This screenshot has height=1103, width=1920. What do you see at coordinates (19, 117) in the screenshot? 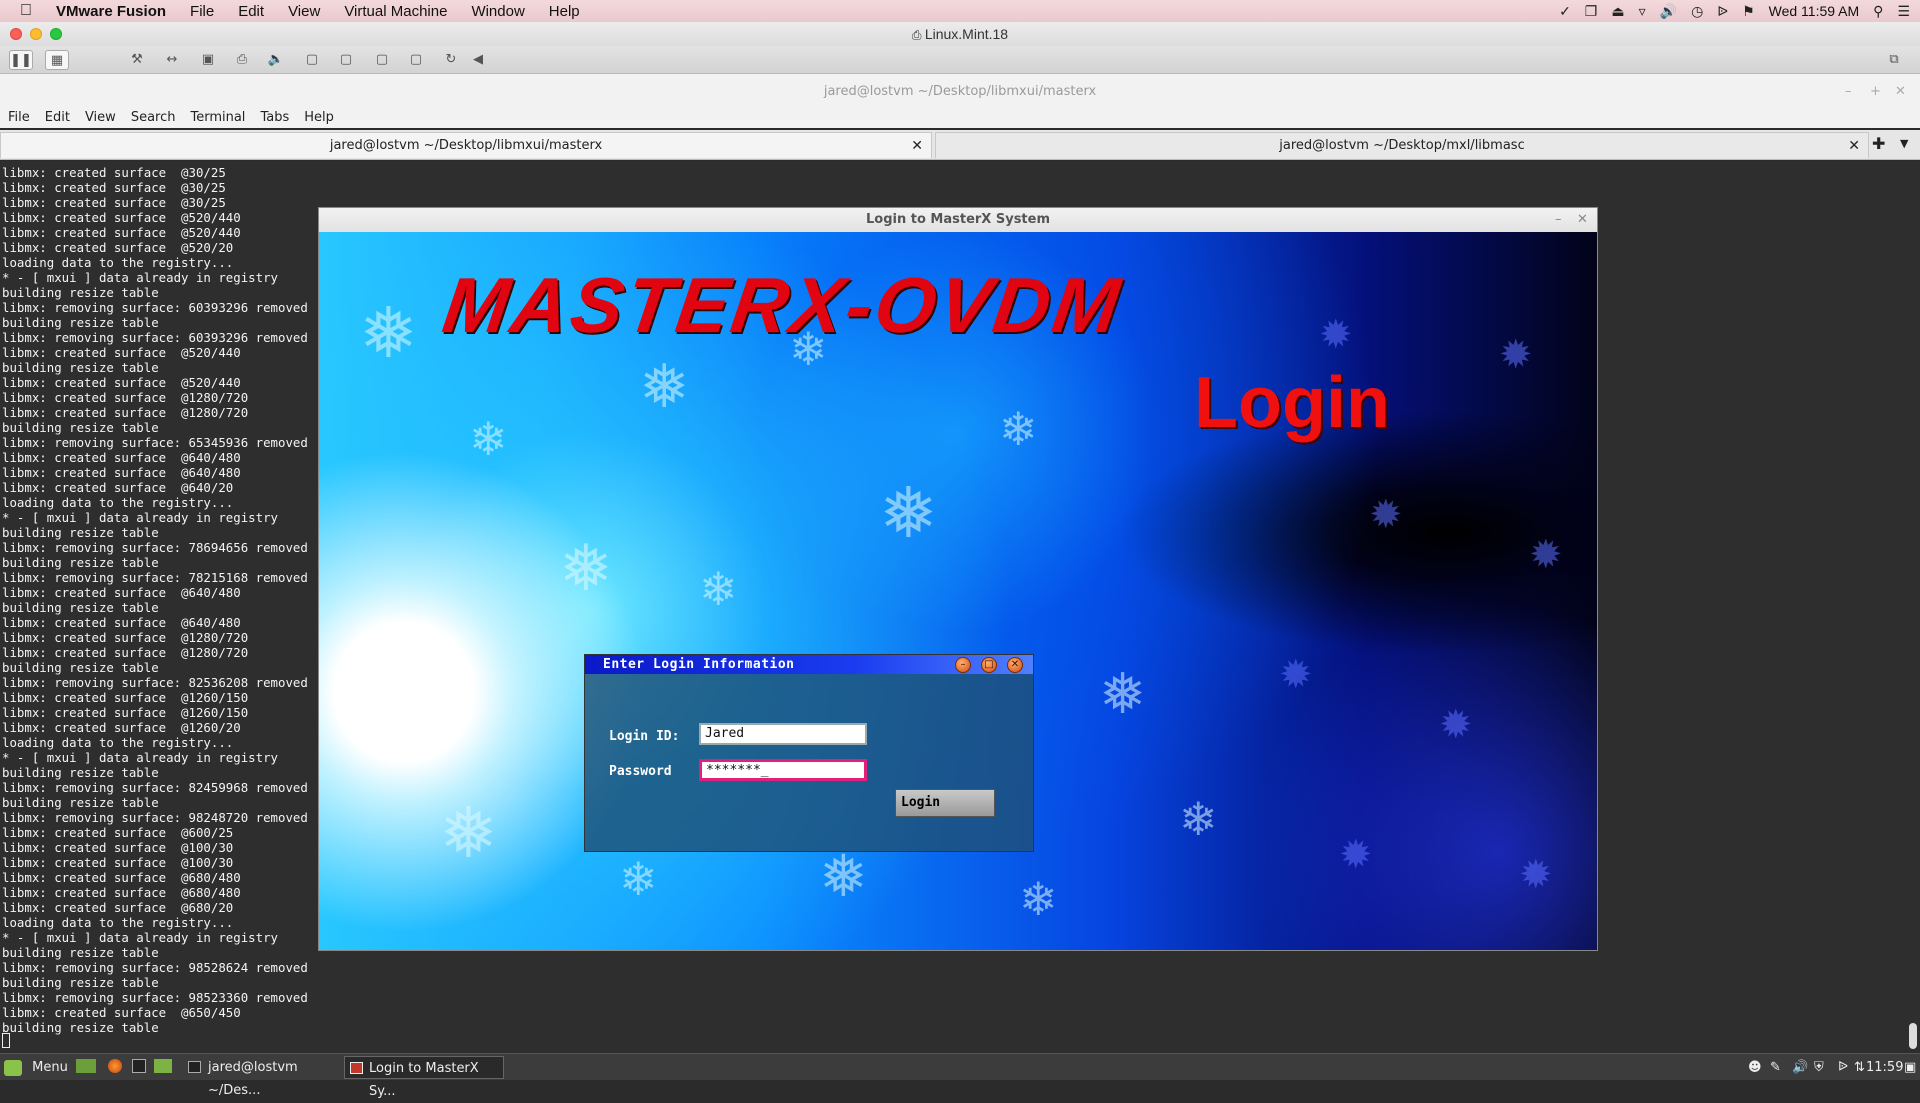
I see `terminal-menu-file: File` at bounding box center [19, 117].